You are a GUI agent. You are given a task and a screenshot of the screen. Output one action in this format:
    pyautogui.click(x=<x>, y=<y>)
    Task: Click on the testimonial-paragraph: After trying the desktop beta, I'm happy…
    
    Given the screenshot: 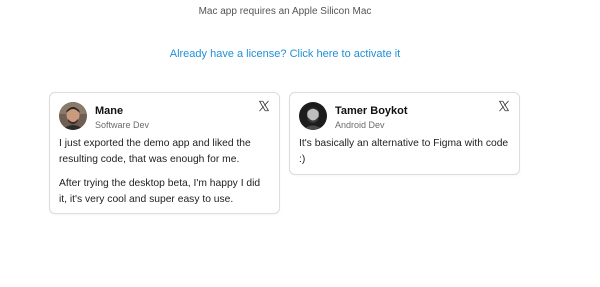 What is the action you would take?
    pyautogui.click(x=160, y=191)
    